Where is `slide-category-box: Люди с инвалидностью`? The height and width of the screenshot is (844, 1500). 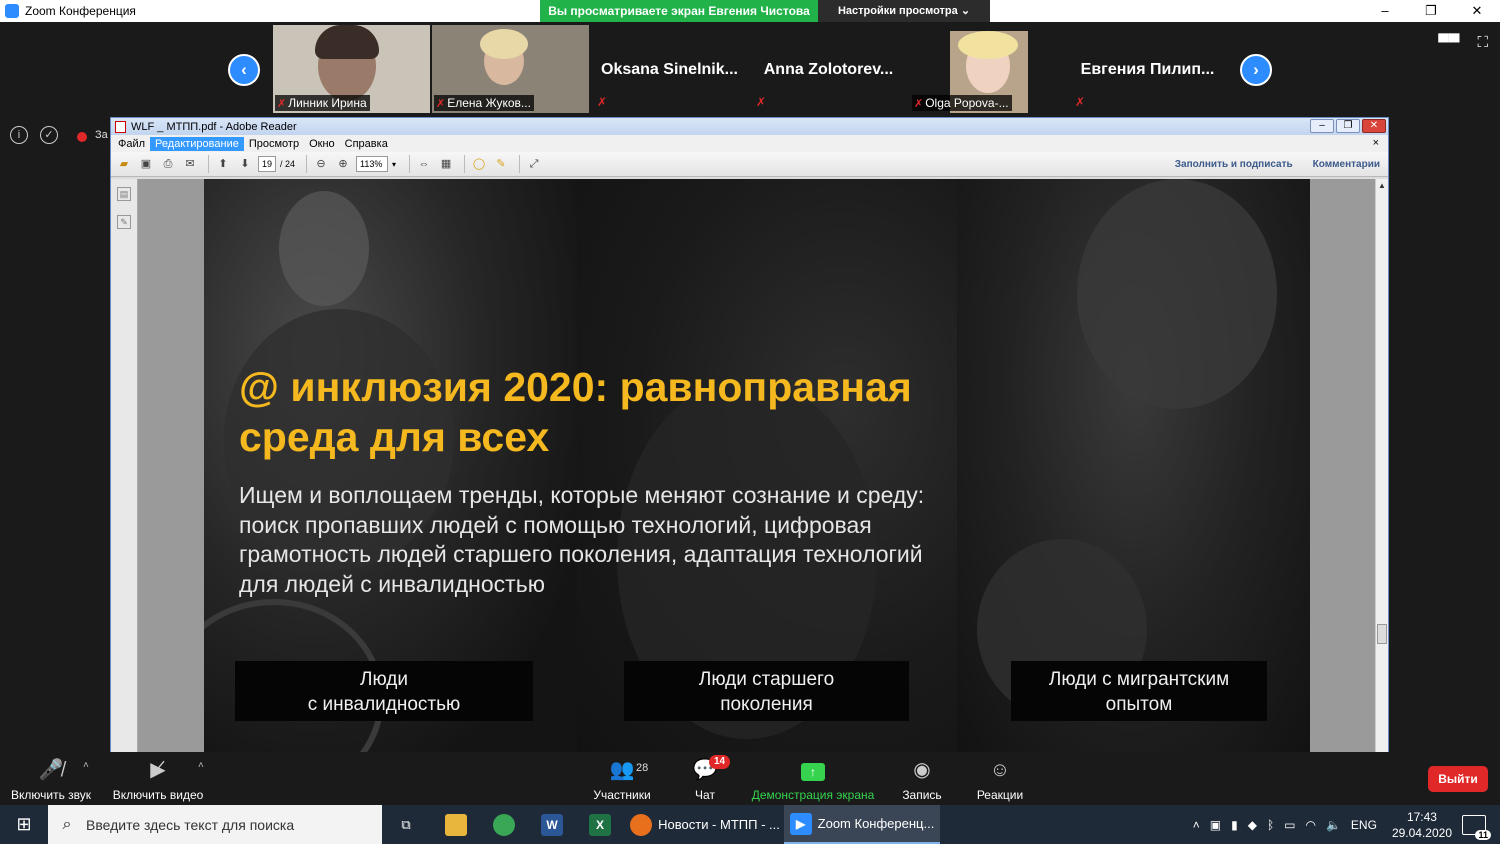 slide-category-box: Люди с инвалидностью is located at coordinates (384, 691).